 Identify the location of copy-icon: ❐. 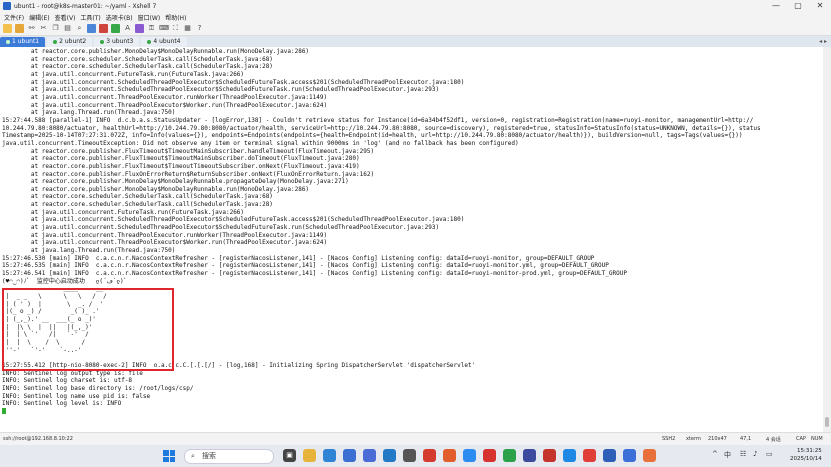
(55, 28).